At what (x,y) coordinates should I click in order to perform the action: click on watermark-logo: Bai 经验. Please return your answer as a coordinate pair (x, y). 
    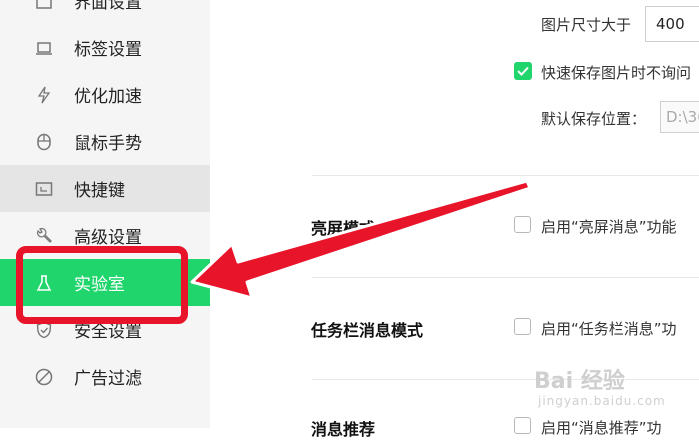
    Looking at the image, I should click on (579, 381).